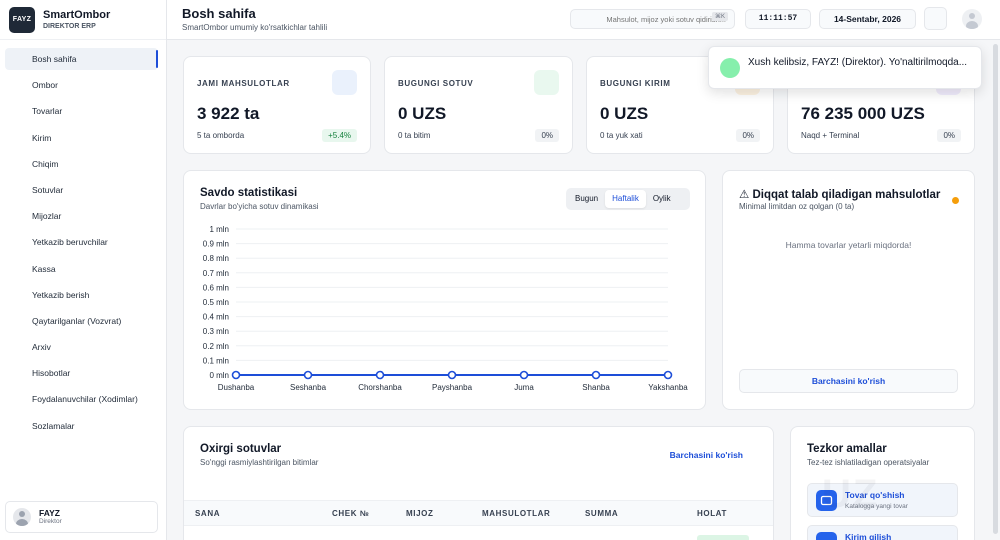 The width and height of the screenshot is (1000, 540). What do you see at coordinates (516, 513) in the screenshot?
I see `col-mahsulotlar: MAHSULOTLAR` at bounding box center [516, 513].